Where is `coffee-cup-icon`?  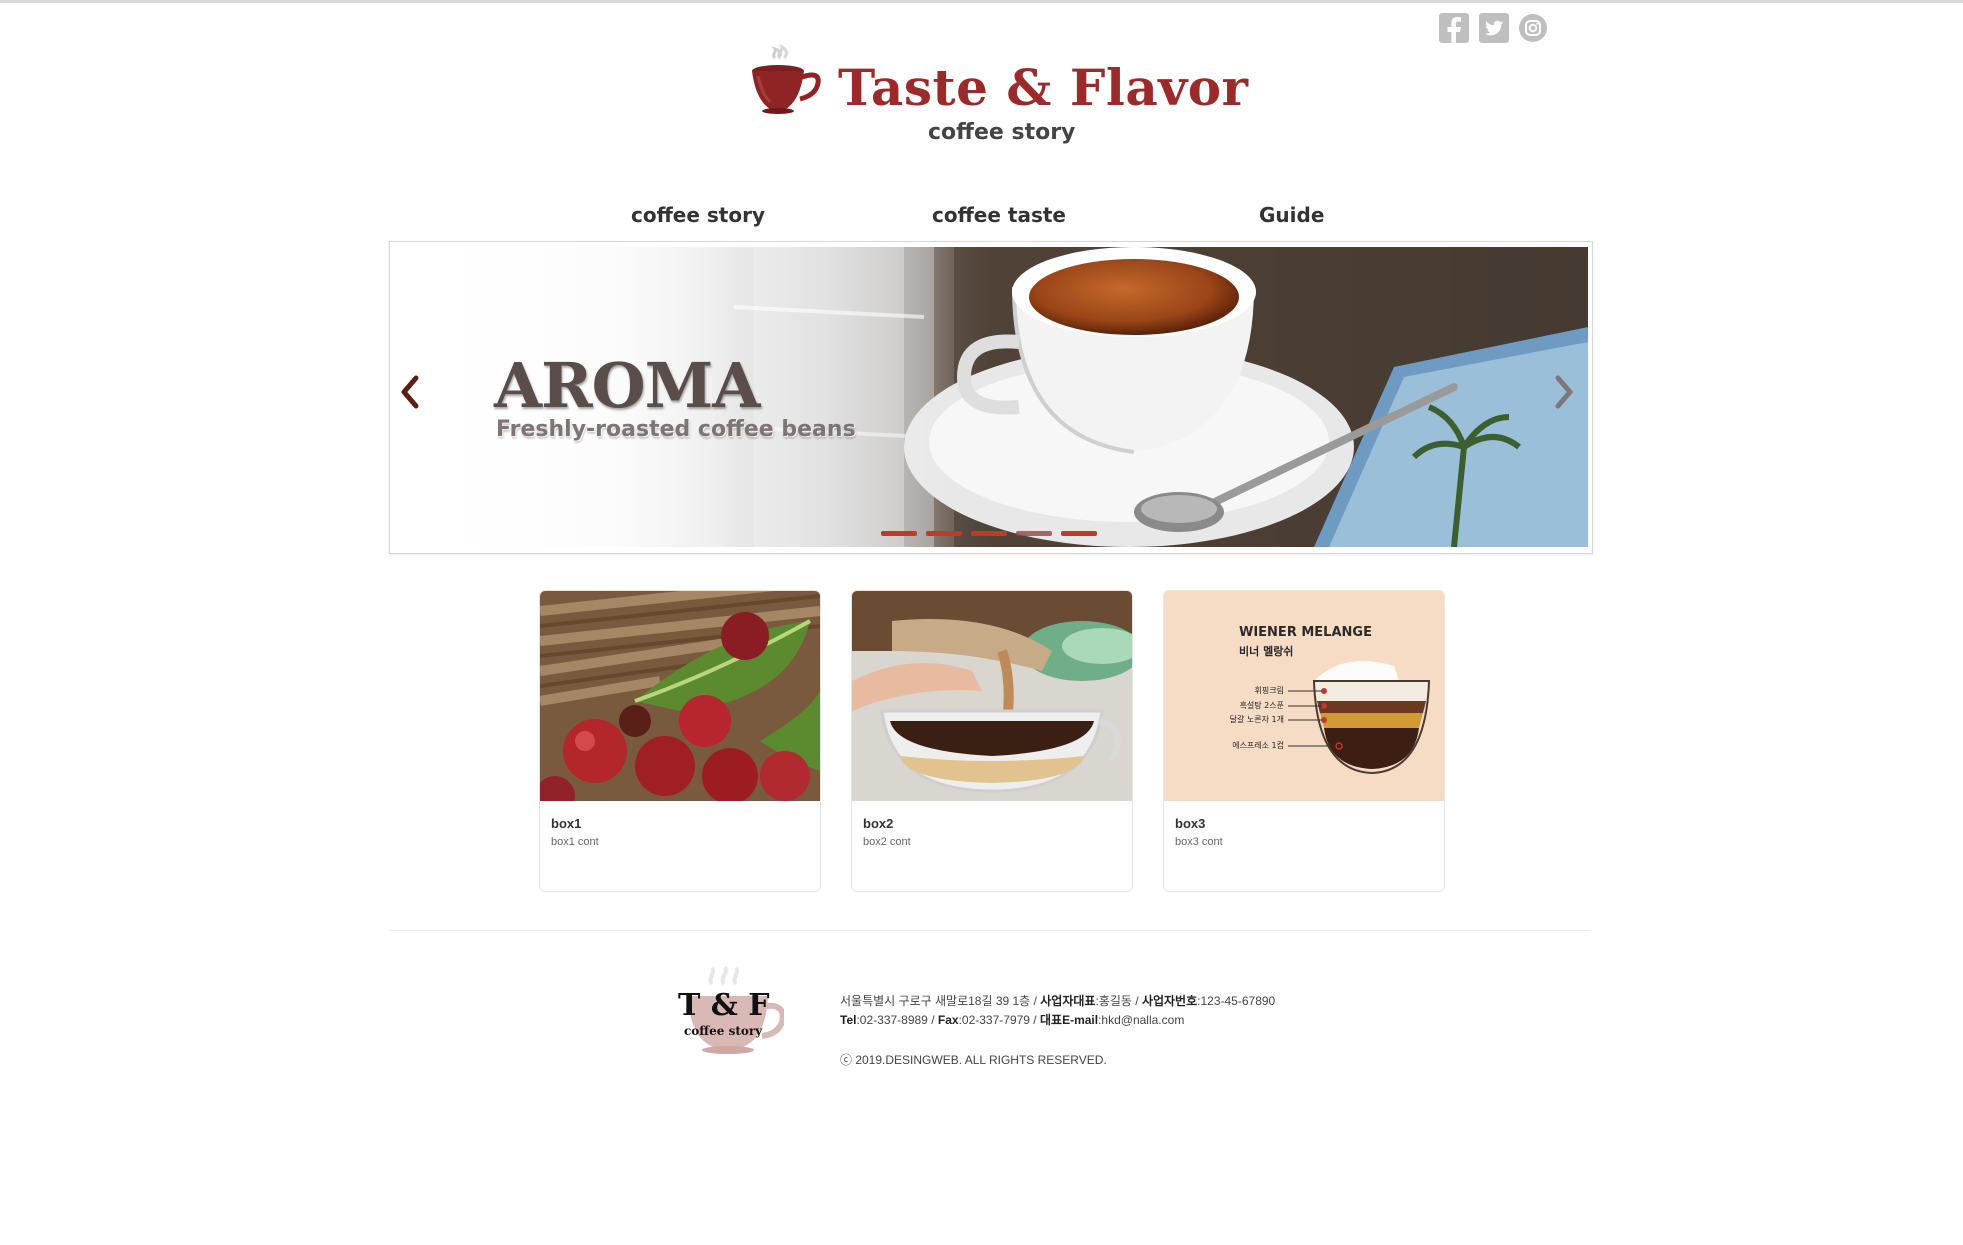
coffee-cup-icon is located at coordinates (786, 79).